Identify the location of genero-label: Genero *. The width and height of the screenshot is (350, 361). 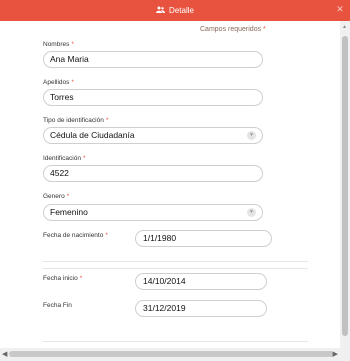
(56, 196).